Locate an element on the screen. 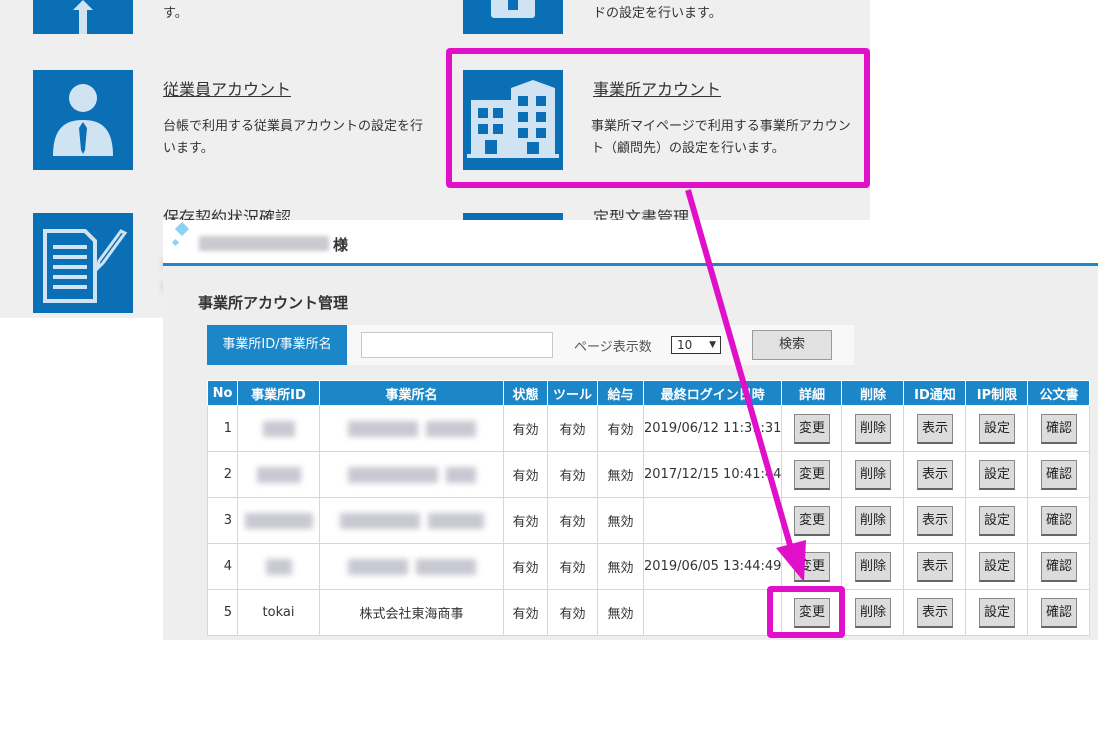 Image resolution: width=1098 pixels, height=734 pixels. last-login-cell: 2019/06/12 11:31:31 is located at coordinates (712, 428).